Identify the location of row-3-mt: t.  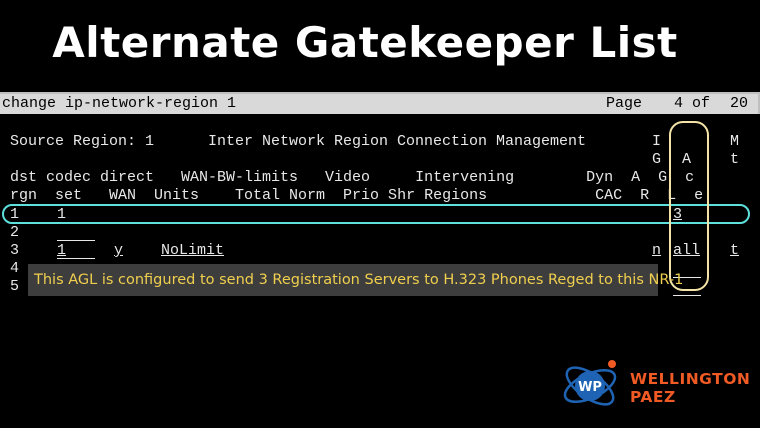
(734, 251).